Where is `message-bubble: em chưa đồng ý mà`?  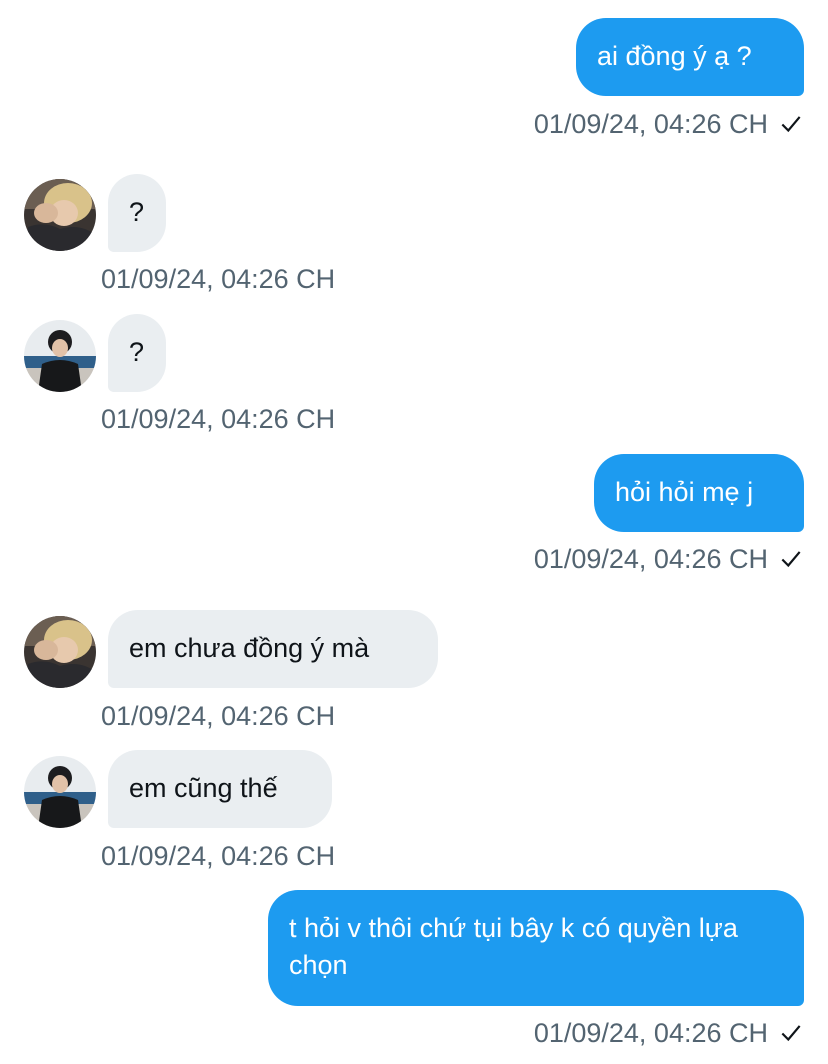 message-bubble: em chưa đồng ý mà is located at coordinates (273, 649).